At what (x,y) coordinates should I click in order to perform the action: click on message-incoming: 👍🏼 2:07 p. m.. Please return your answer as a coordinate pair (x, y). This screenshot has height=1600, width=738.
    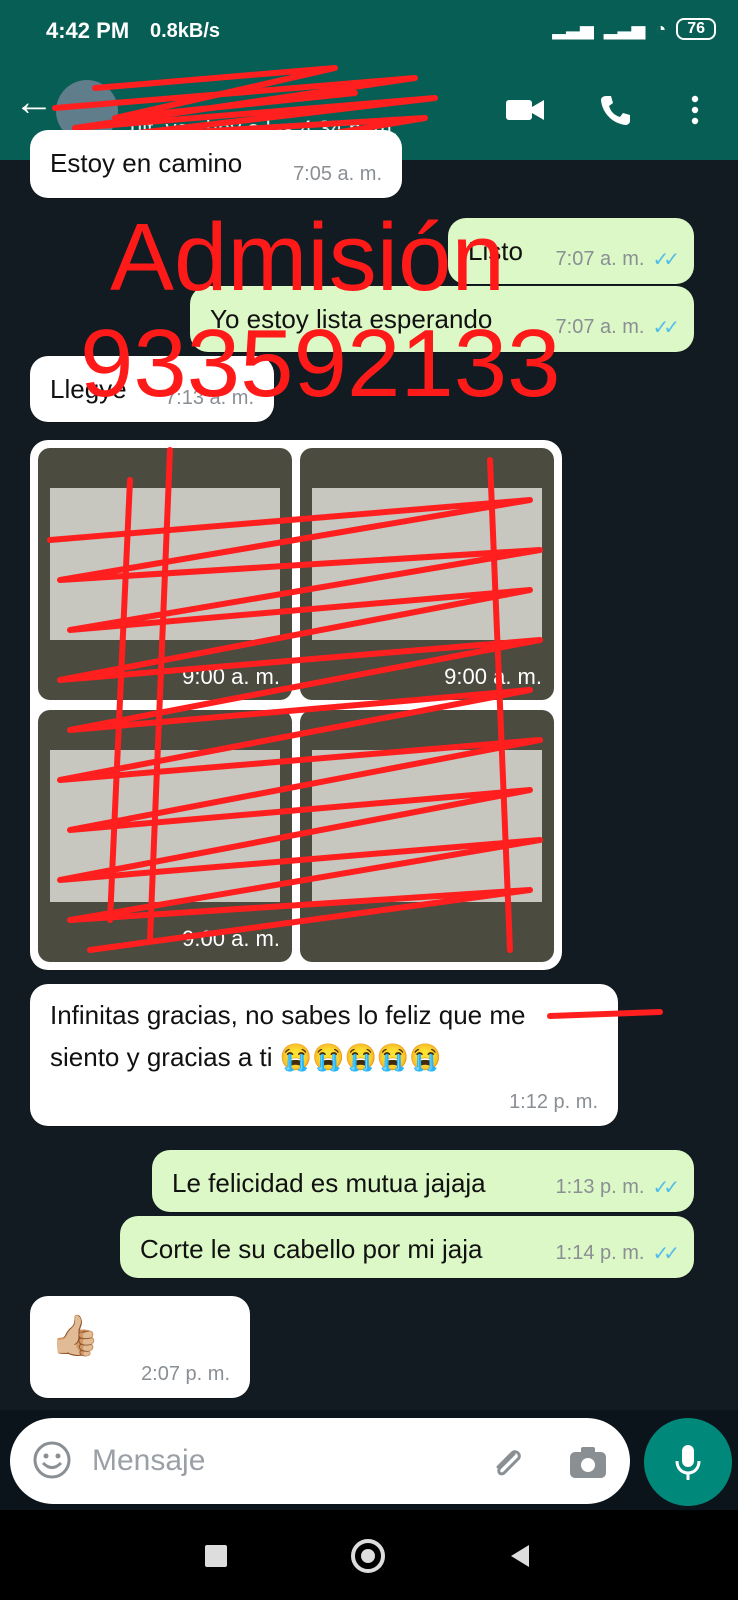
    Looking at the image, I should click on (140, 1347).